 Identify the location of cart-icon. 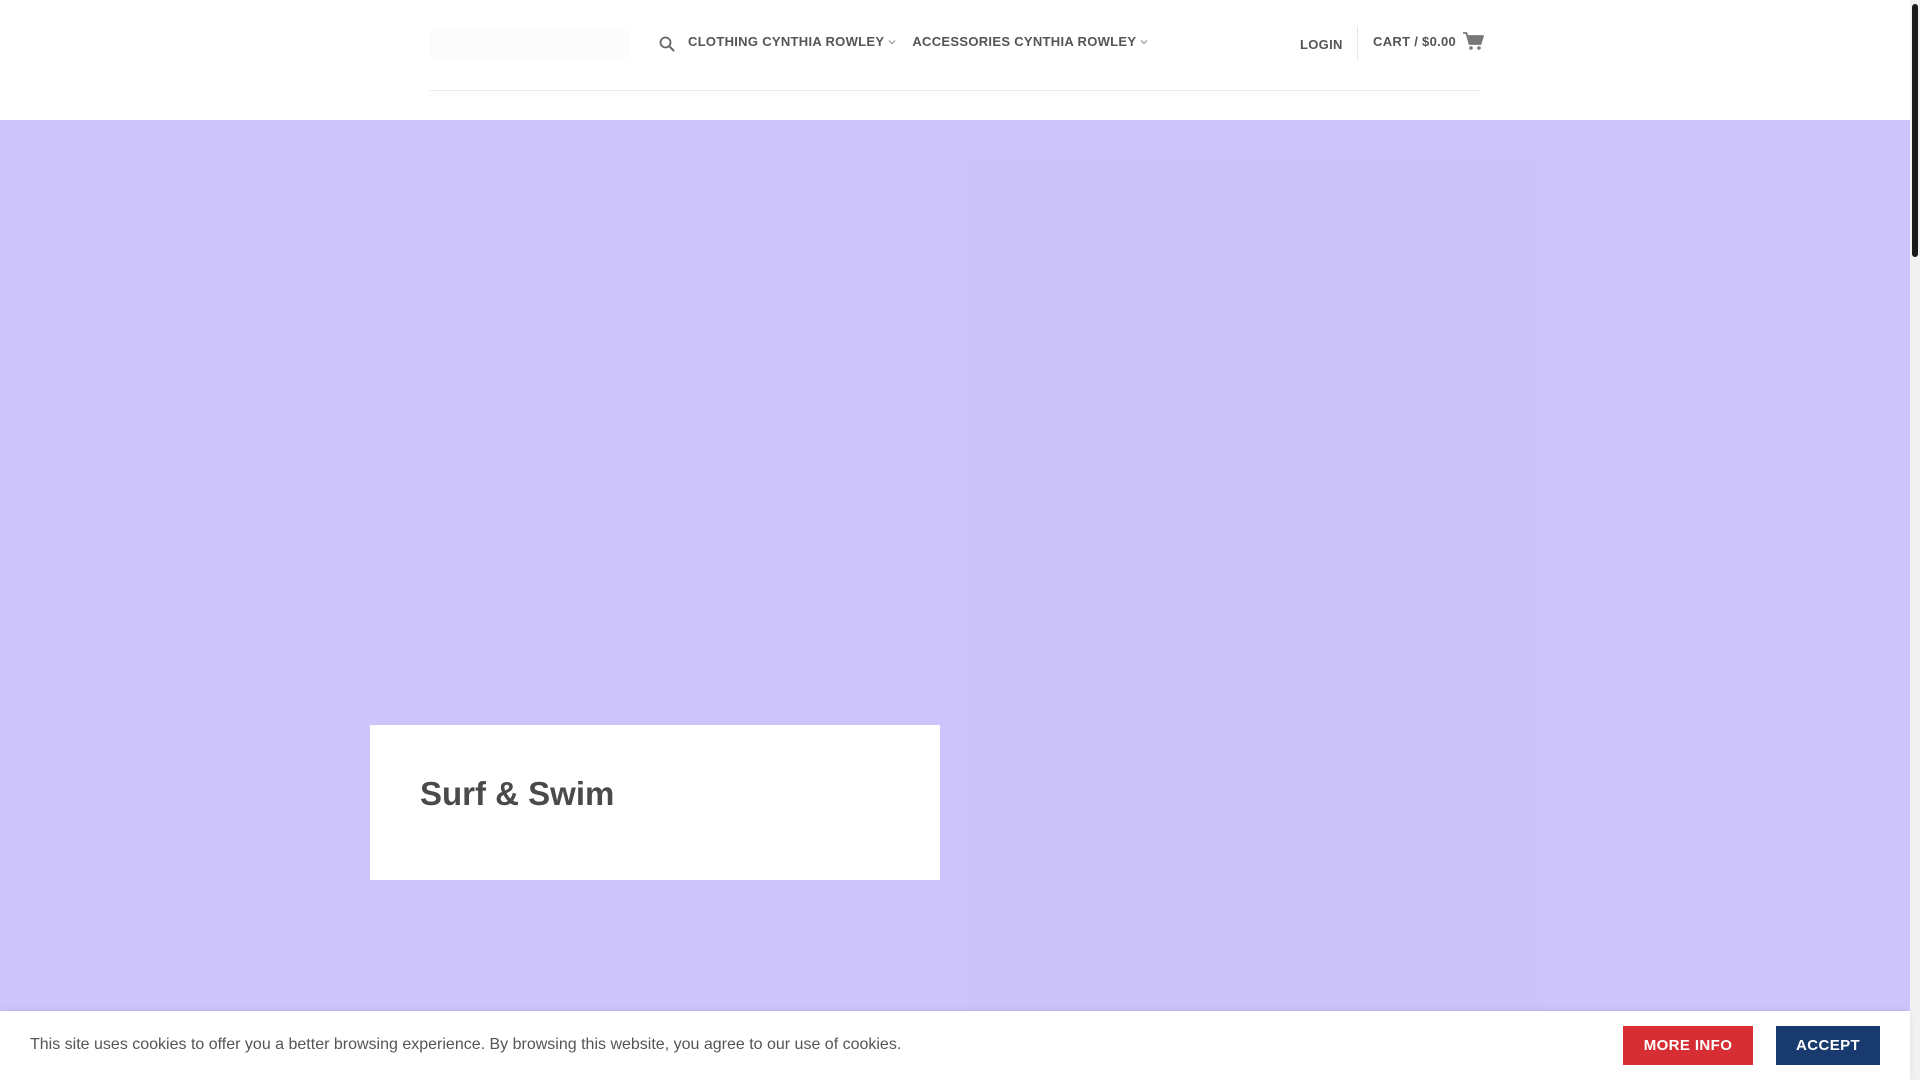
(1473, 41).